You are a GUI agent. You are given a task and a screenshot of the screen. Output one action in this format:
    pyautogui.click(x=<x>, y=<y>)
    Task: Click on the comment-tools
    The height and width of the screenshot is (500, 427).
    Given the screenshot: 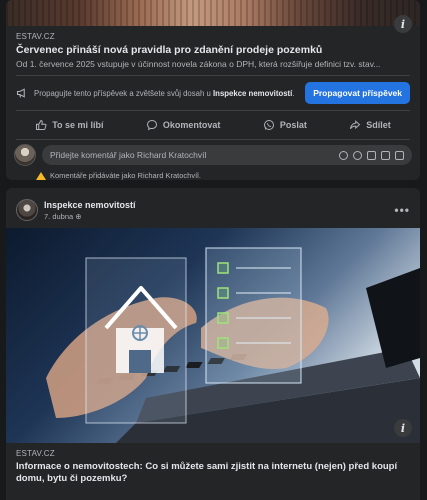 What is the action you would take?
    pyautogui.click(x=371, y=155)
    